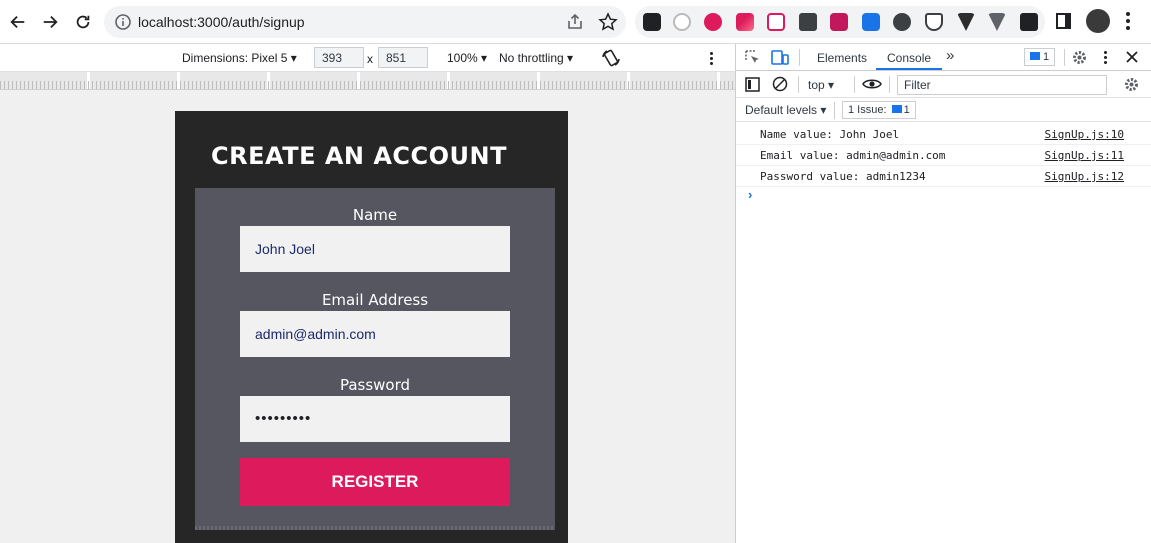 This screenshot has width=1151, height=543. What do you see at coordinates (652, 22) in the screenshot?
I see `eyedropper-extension-icon` at bounding box center [652, 22].